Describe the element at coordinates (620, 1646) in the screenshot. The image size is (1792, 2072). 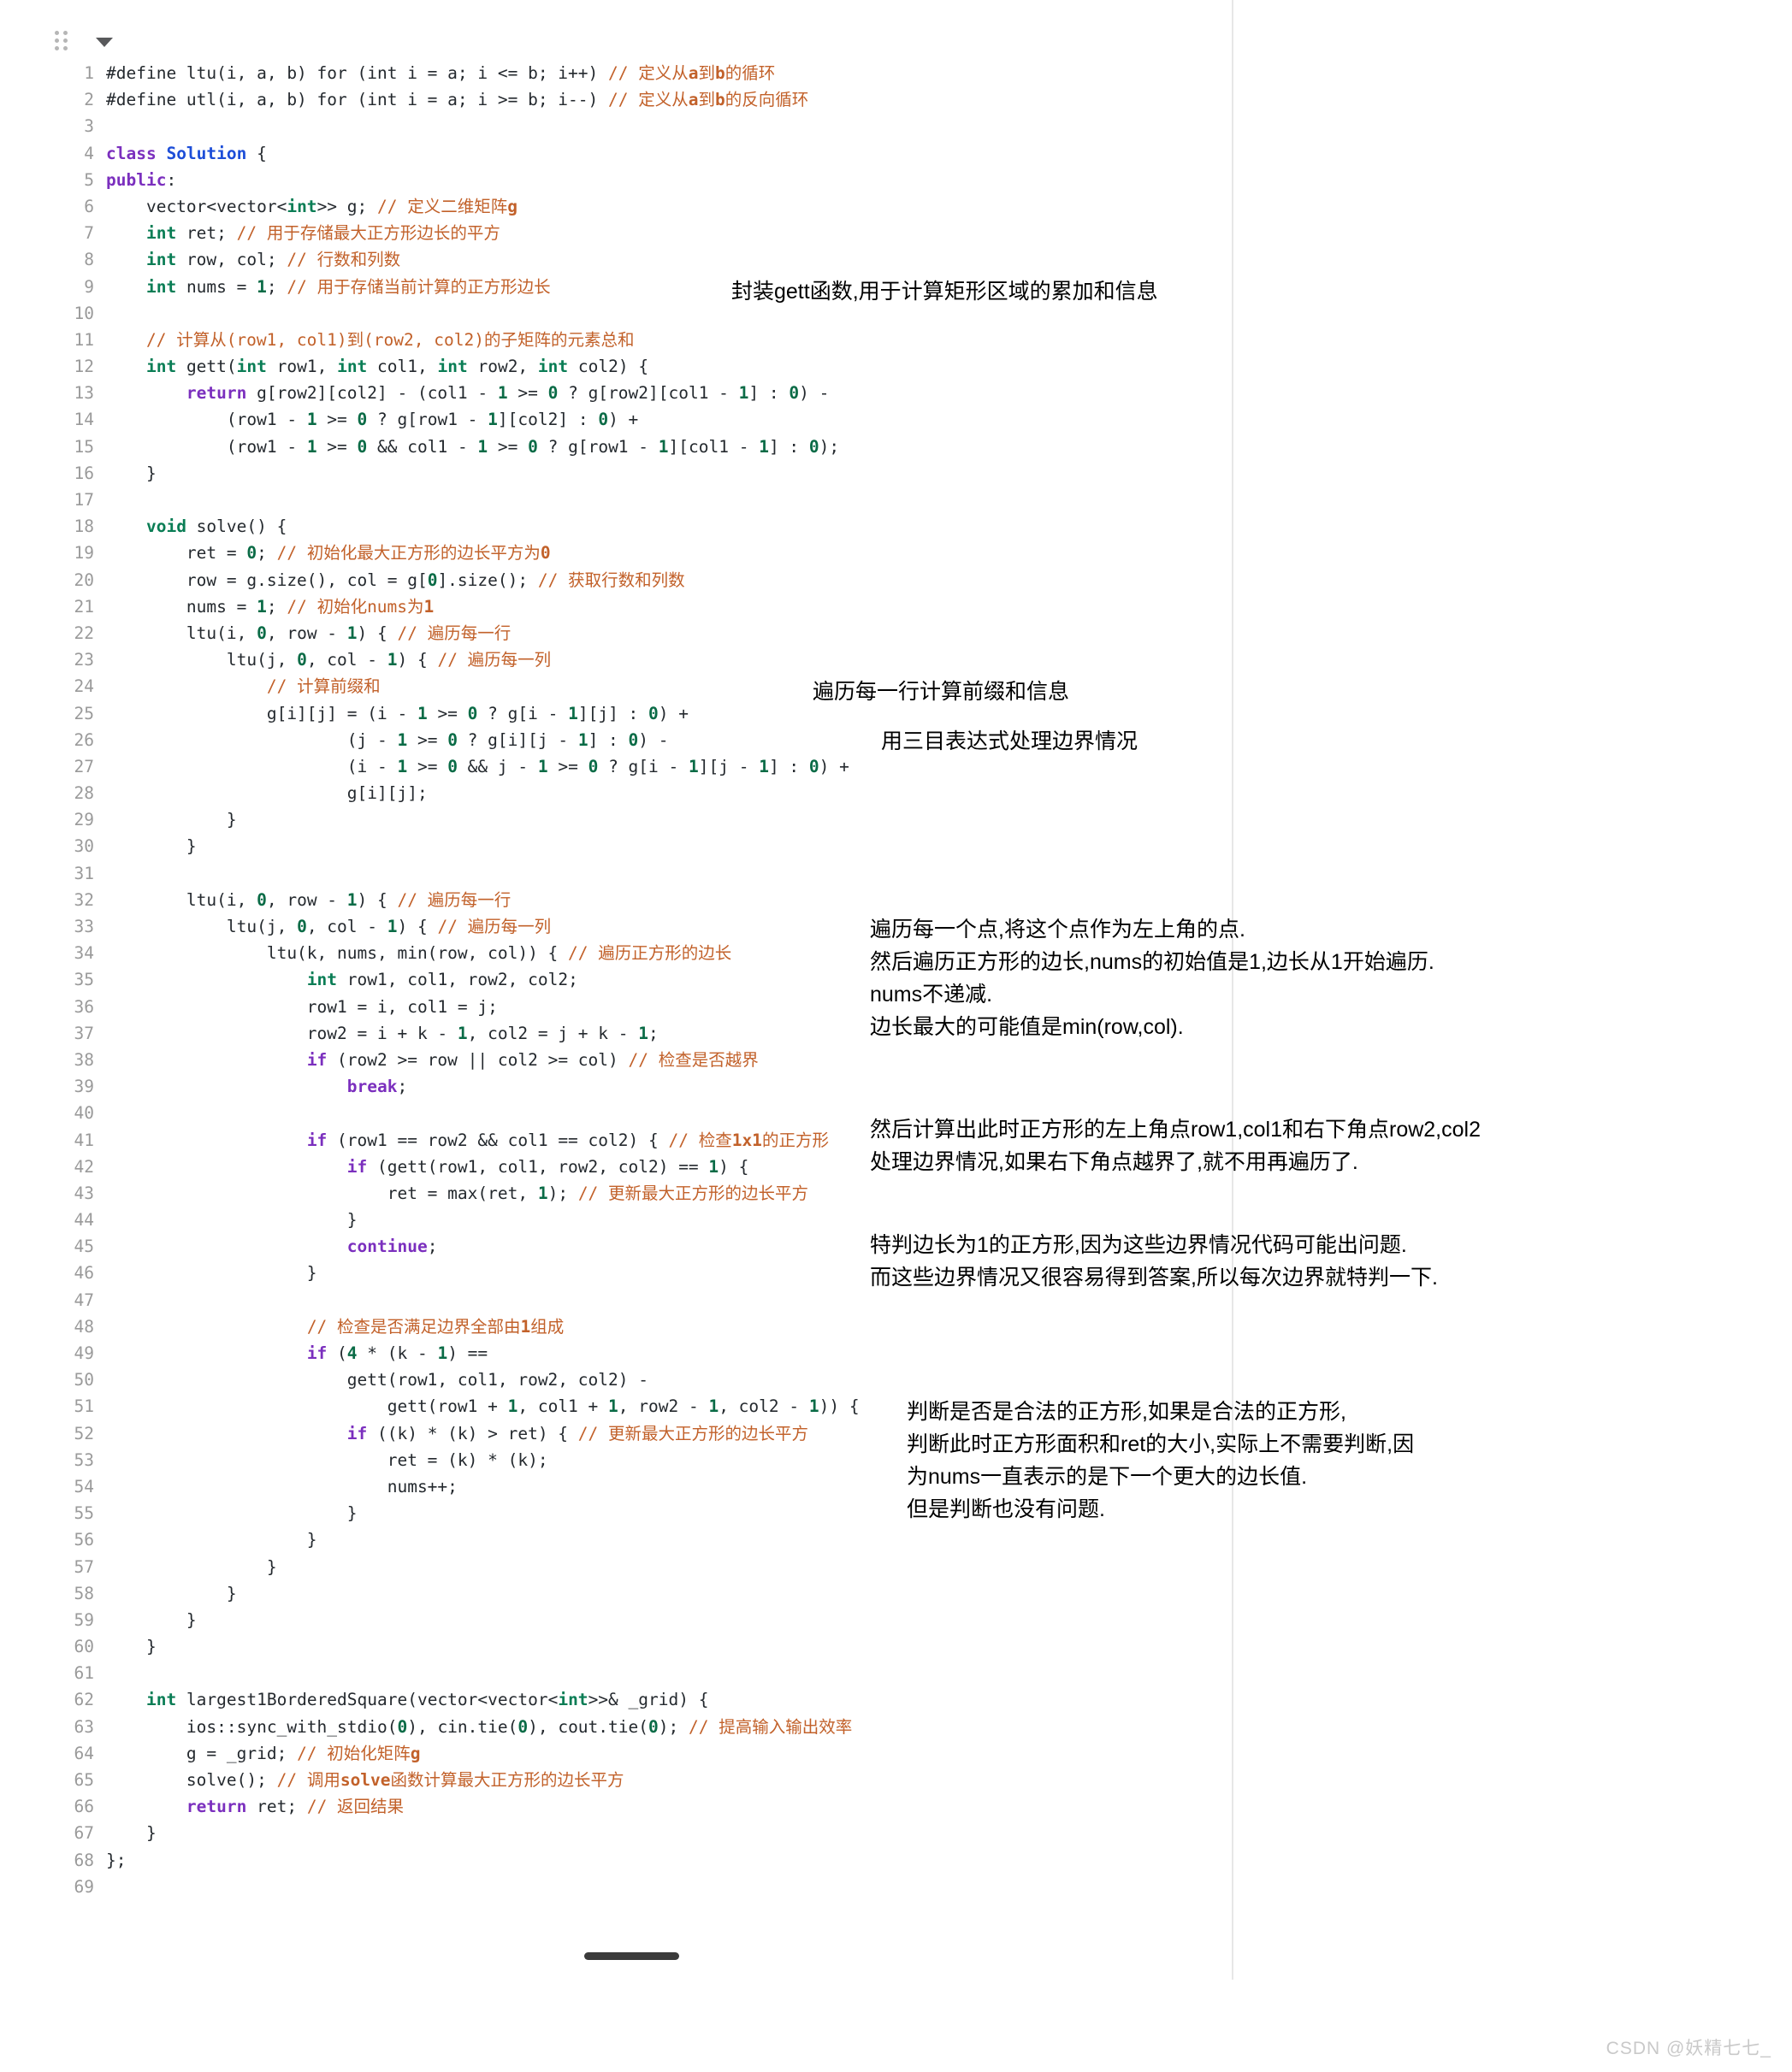
I see `code-line: 60 }` at that location.